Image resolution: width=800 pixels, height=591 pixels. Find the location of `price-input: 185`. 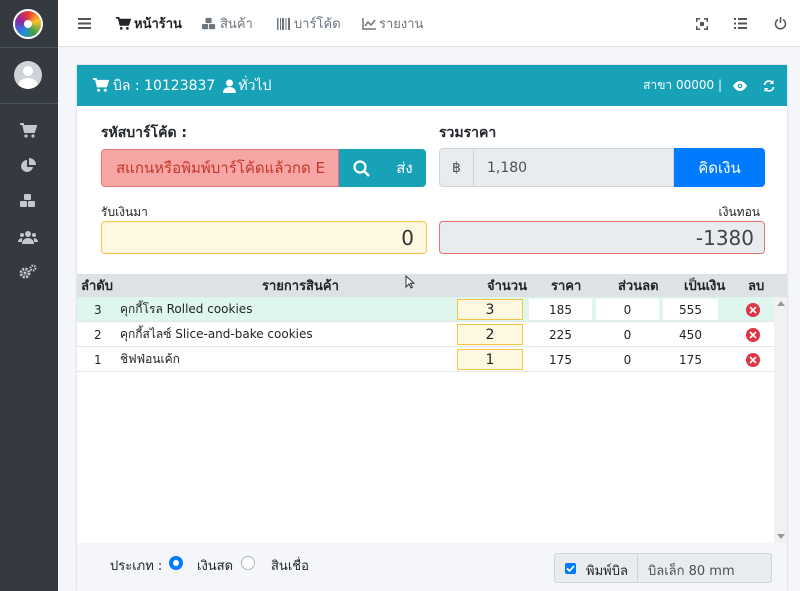

price-input: 185 is located at coordinates (560, 309).